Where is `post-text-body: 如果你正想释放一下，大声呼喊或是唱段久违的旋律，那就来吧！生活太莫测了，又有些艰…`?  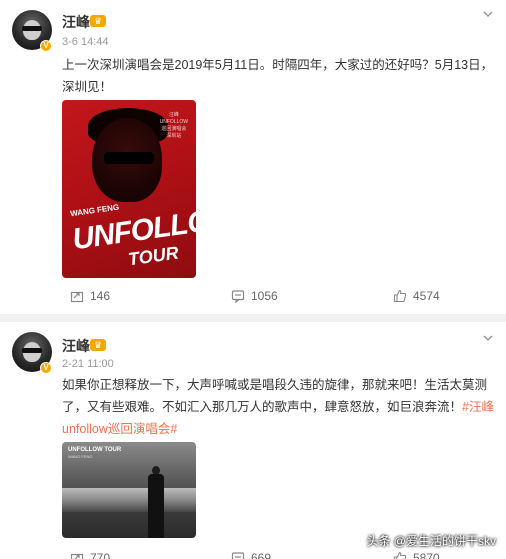
post-text-body: 如果你正想释放一下，大声呼喊或是唱段久违的旋律，那就来吧！生活太莫测了，又有些艰… is located at coordinates (275, 396).